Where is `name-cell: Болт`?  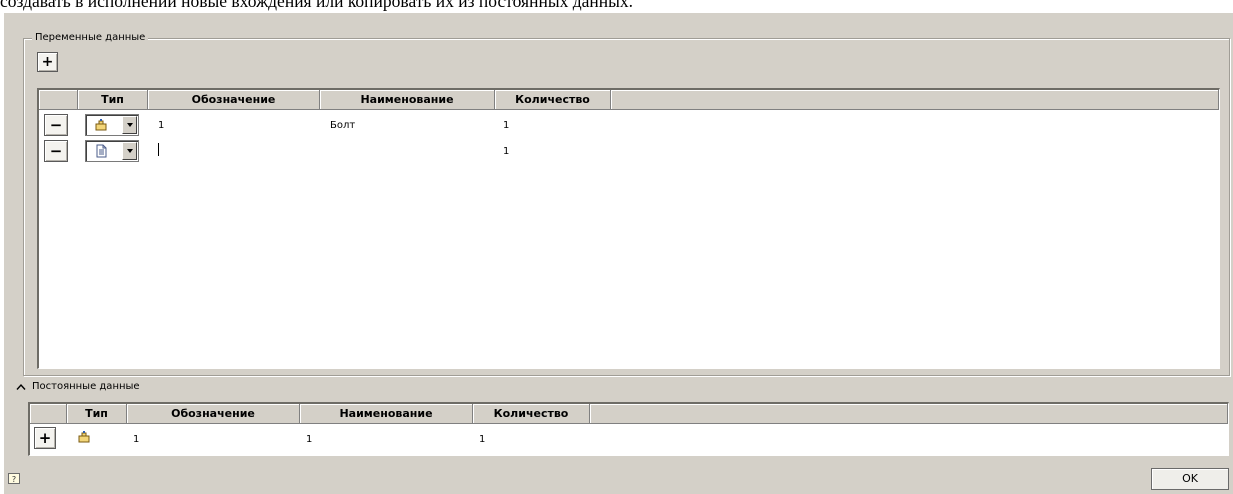 name-cell: Болт is located at coordinates (342, 126).